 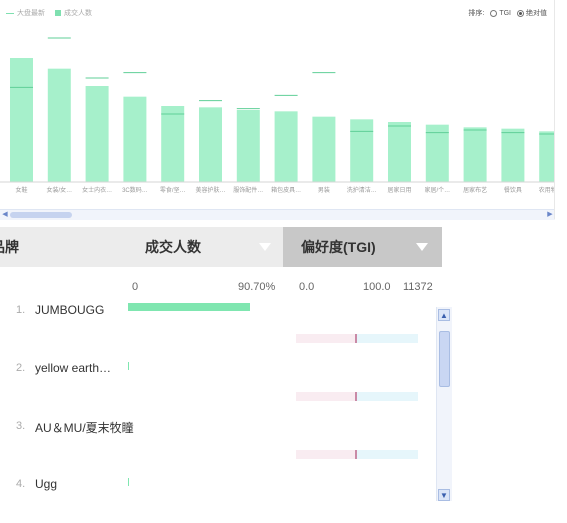 I want to click on header-tgi-label: 偏好度(TGI), so click(x=338, y=247).